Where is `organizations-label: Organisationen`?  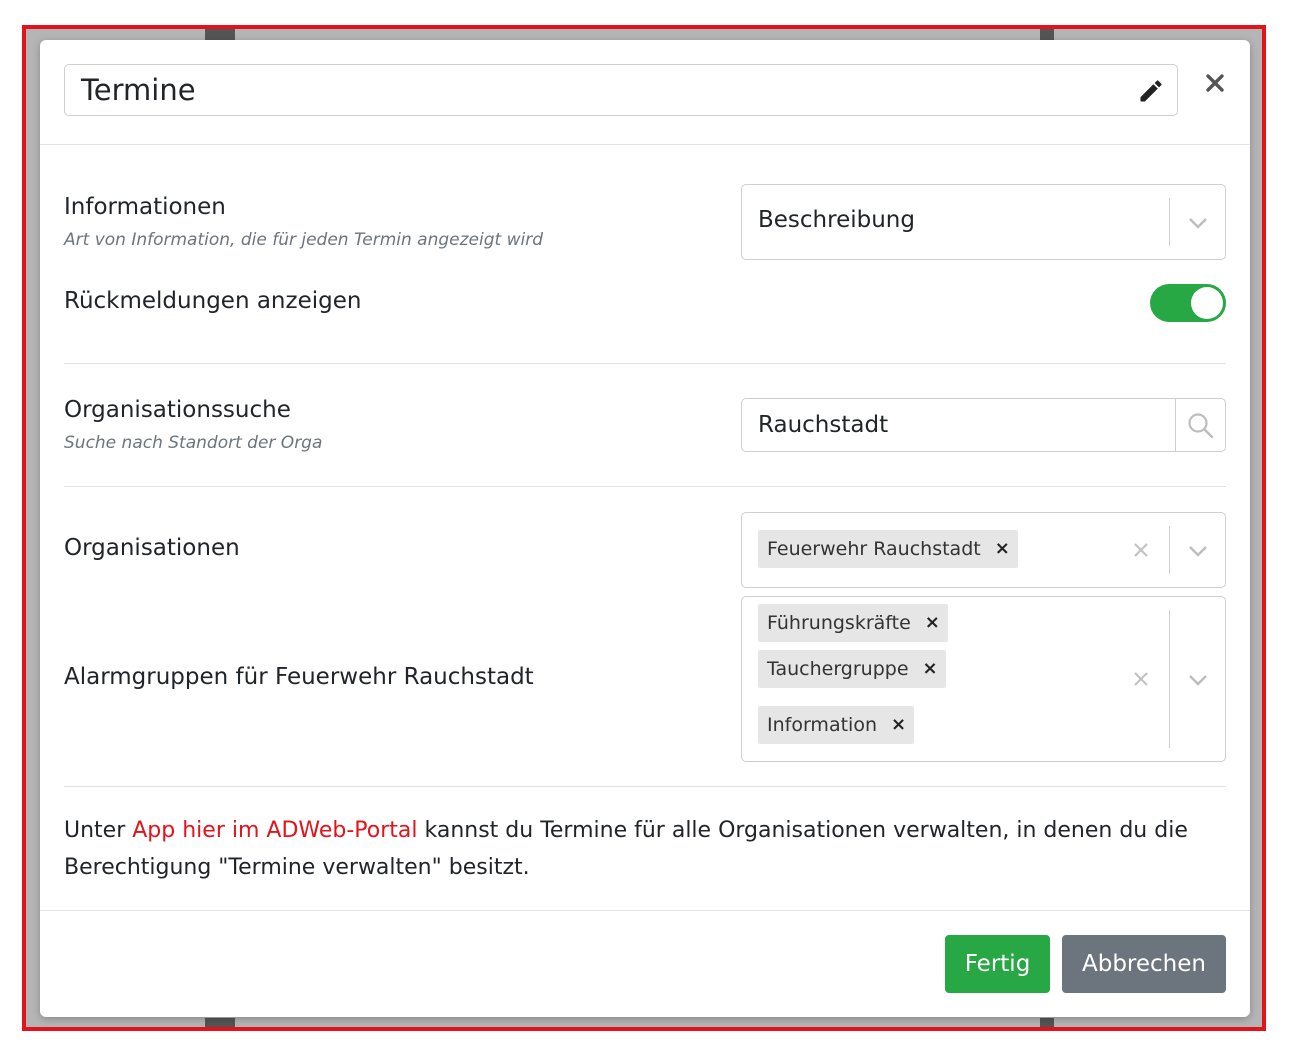 organizations-label: Organisationen is located at coordinates (152, 548).